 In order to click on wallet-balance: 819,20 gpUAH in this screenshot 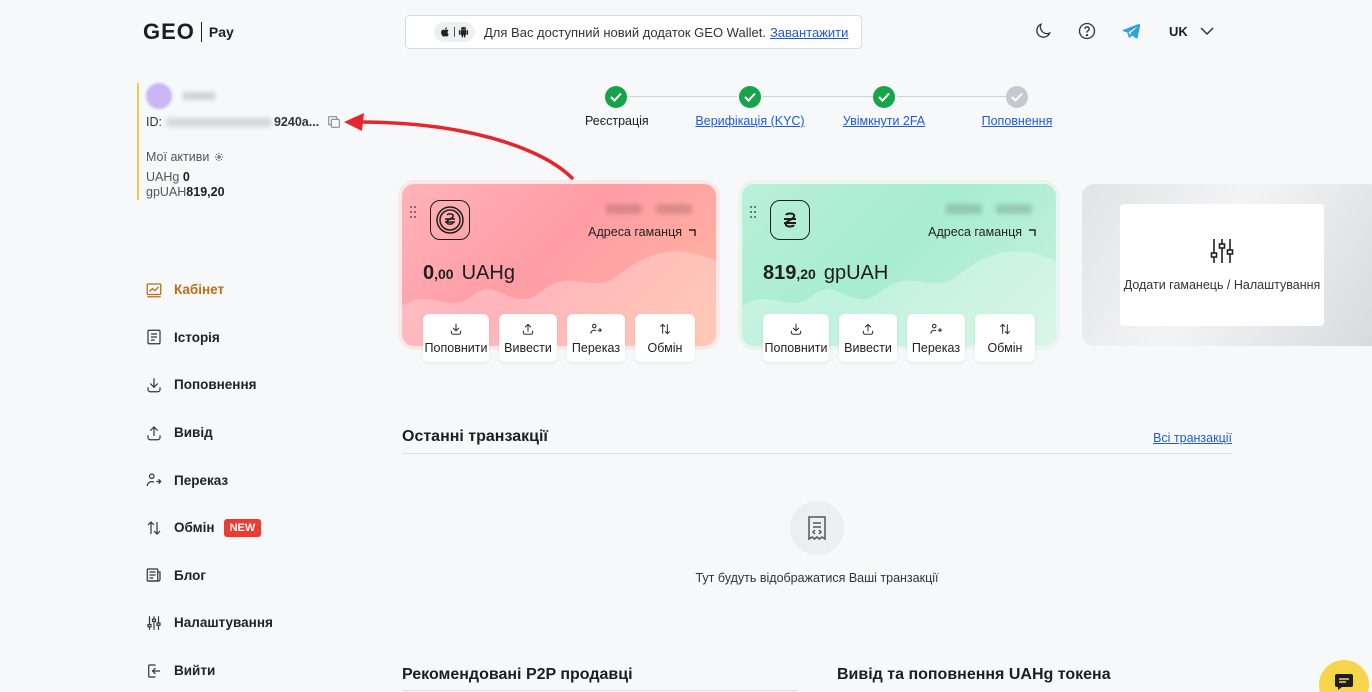, I will do `click(825, 273)`.